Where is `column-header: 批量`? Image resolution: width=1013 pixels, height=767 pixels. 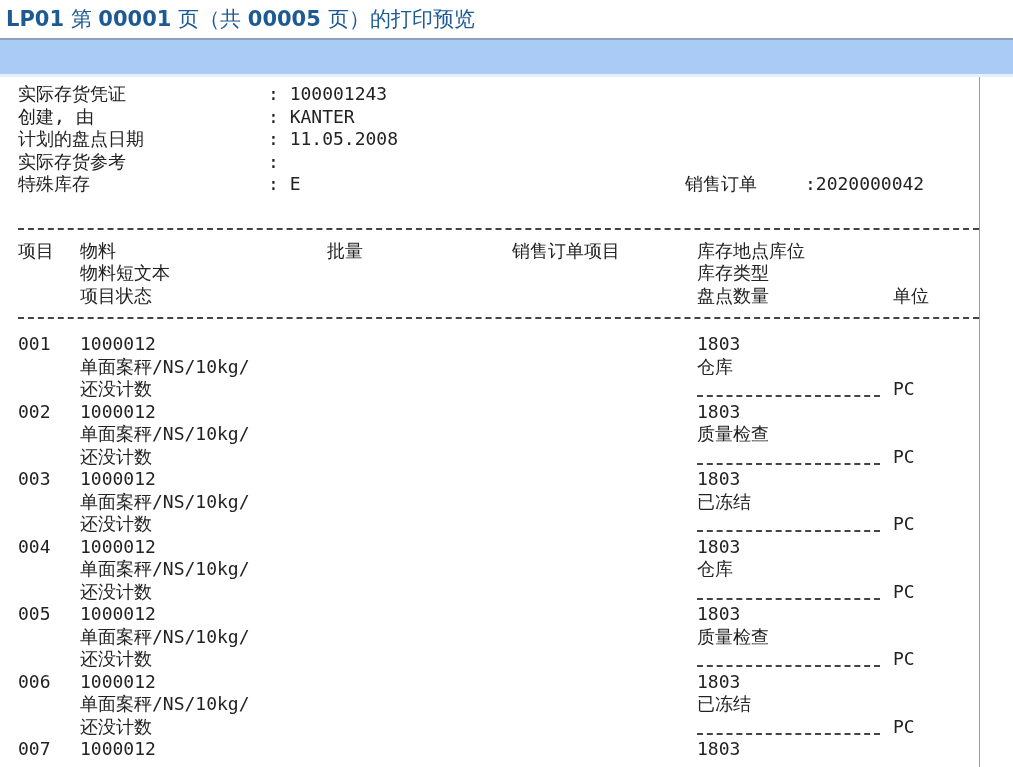 column-header: 批量 is located at coordinates (345, 250).